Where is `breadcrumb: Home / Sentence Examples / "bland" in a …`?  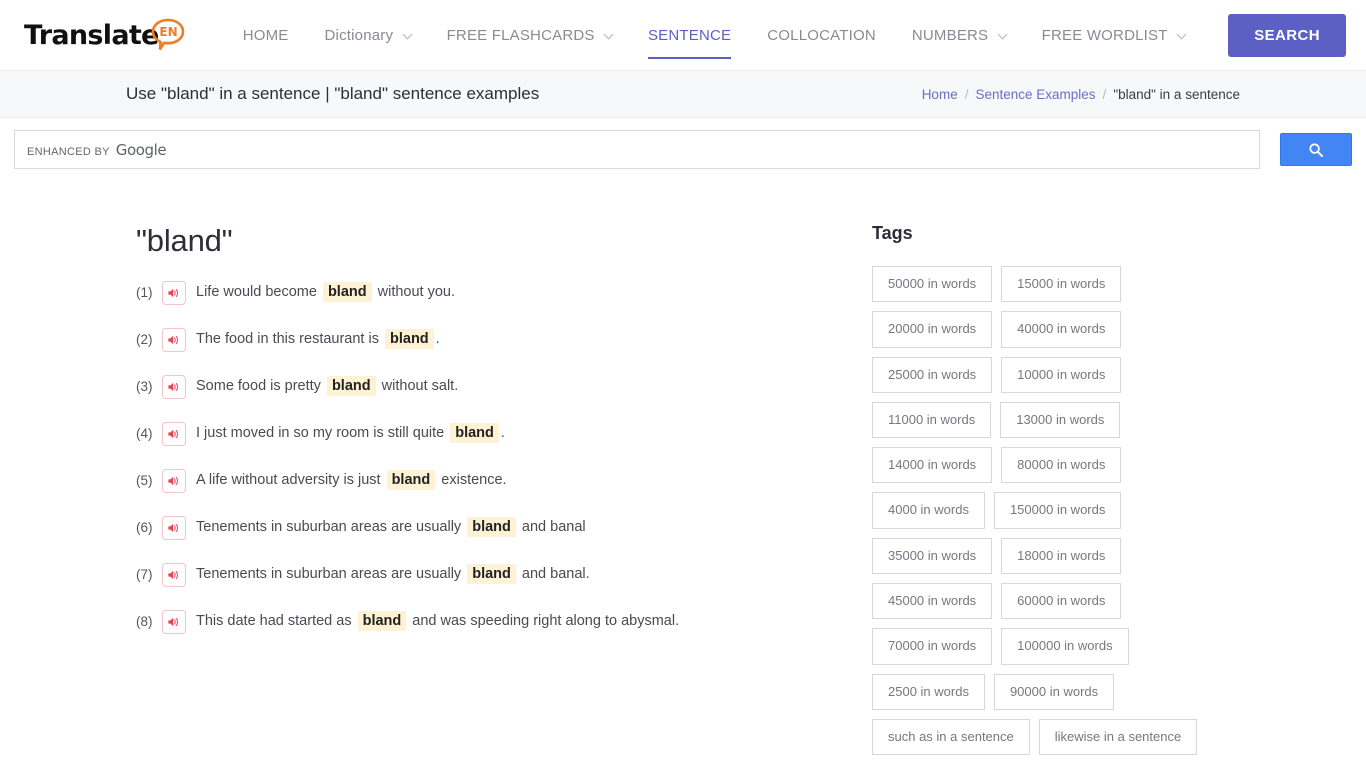
breadcrumb: Home / Sentence Examples / "bland" in a … is located at coordinates (1081, 94).